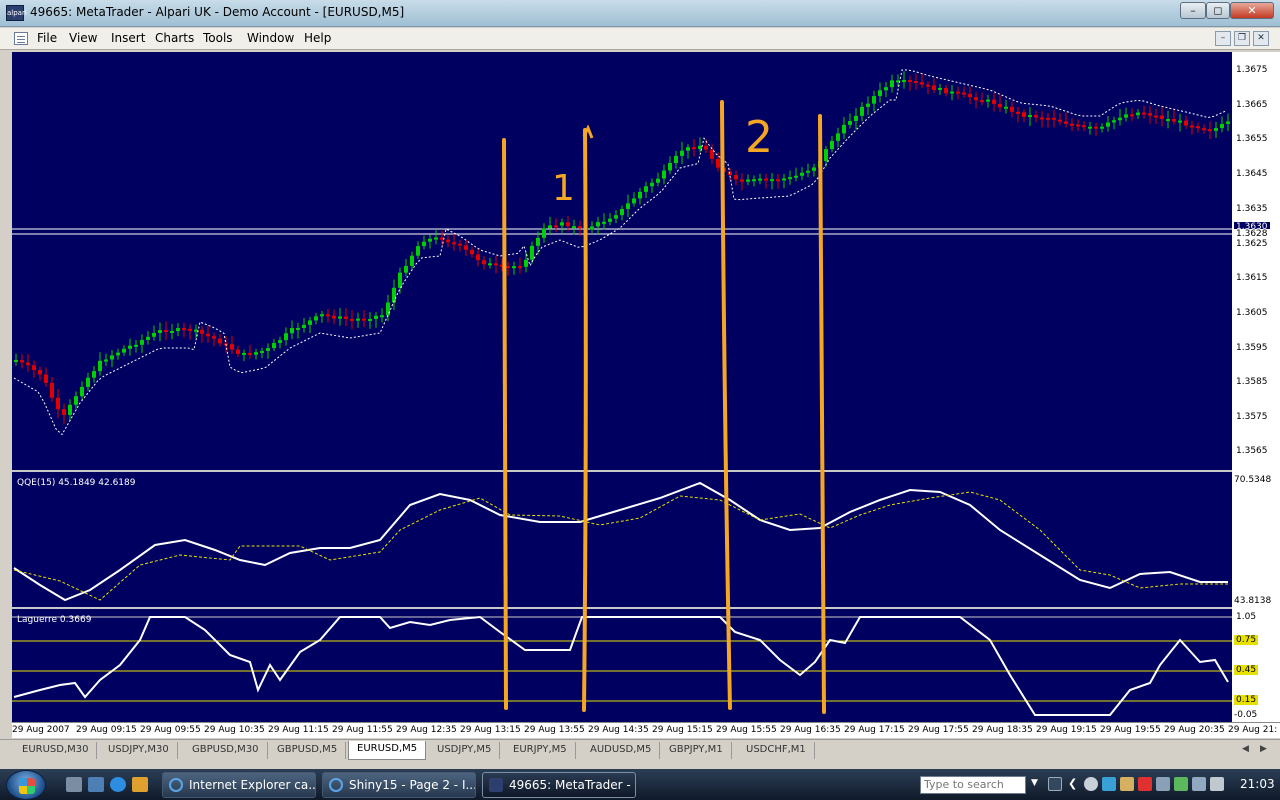 The image size is (1280, 800). I want to click on switch-windows-icon, so click(96, 784).